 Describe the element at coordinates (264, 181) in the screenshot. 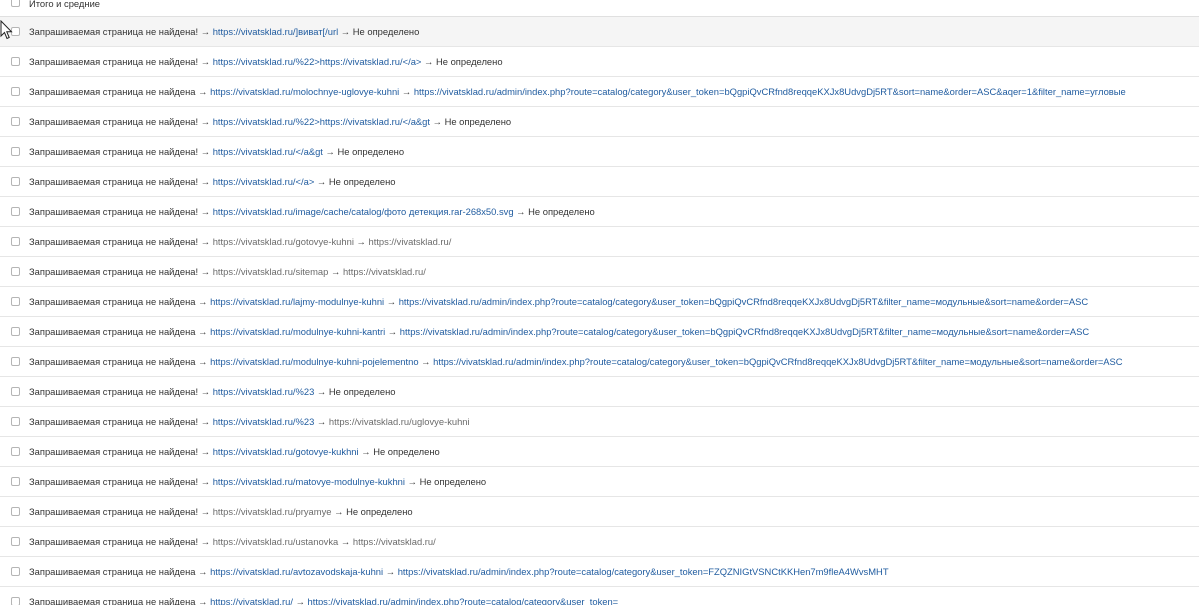

I see `row-source-url: https://vivatsklad.ru/</a>` at that location.